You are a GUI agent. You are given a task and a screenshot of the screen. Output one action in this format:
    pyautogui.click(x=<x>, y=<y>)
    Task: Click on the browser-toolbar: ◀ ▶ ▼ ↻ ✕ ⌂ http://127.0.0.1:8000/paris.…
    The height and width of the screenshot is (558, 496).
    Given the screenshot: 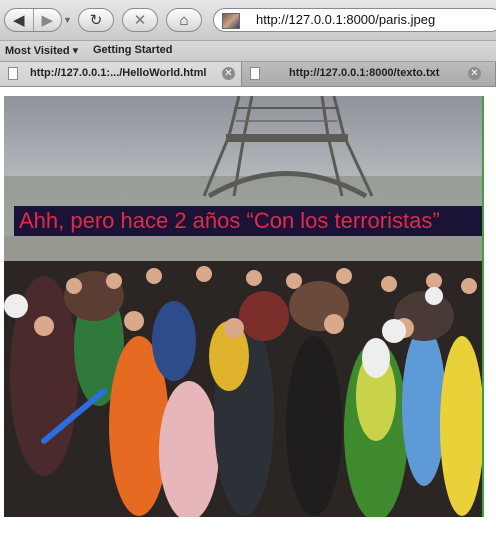 What is the action you would take?
    pyautogui.click(x=248, y=20)
    